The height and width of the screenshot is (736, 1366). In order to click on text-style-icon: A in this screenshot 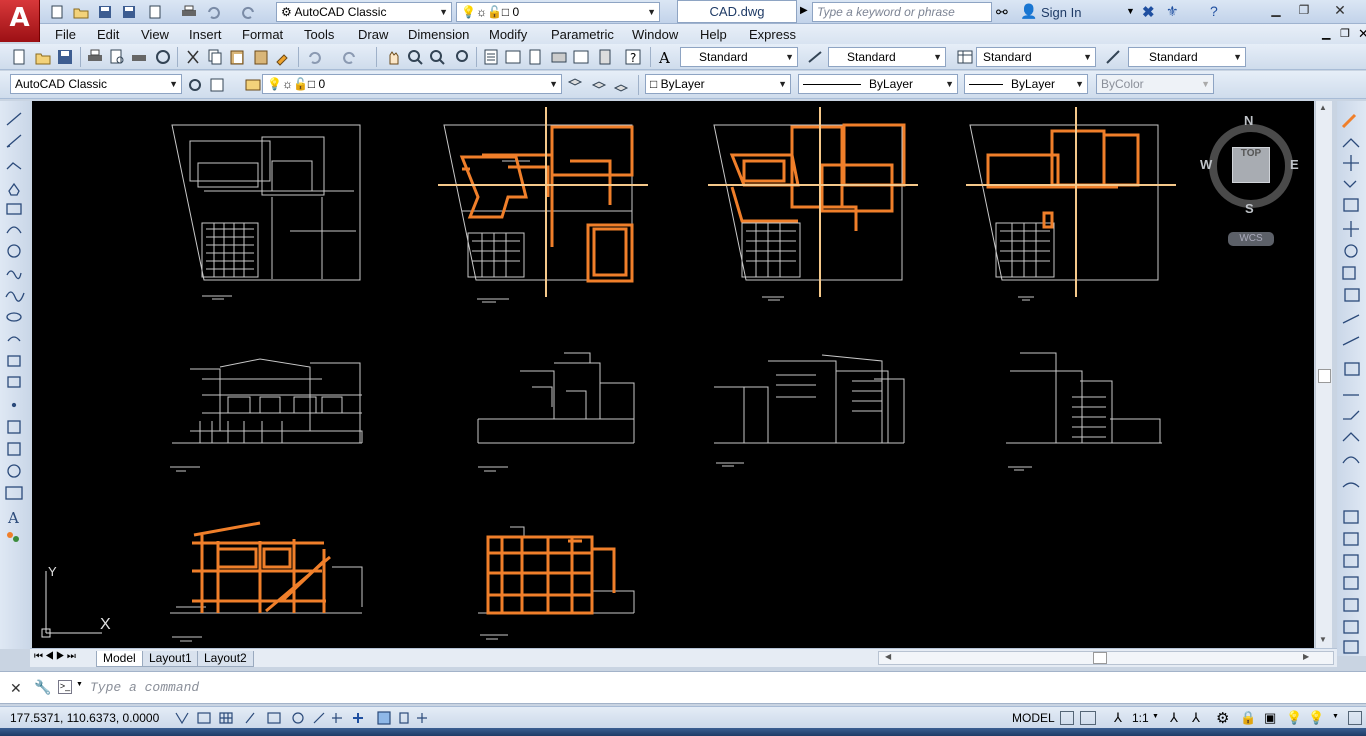, I will do `click(665, 57)`.